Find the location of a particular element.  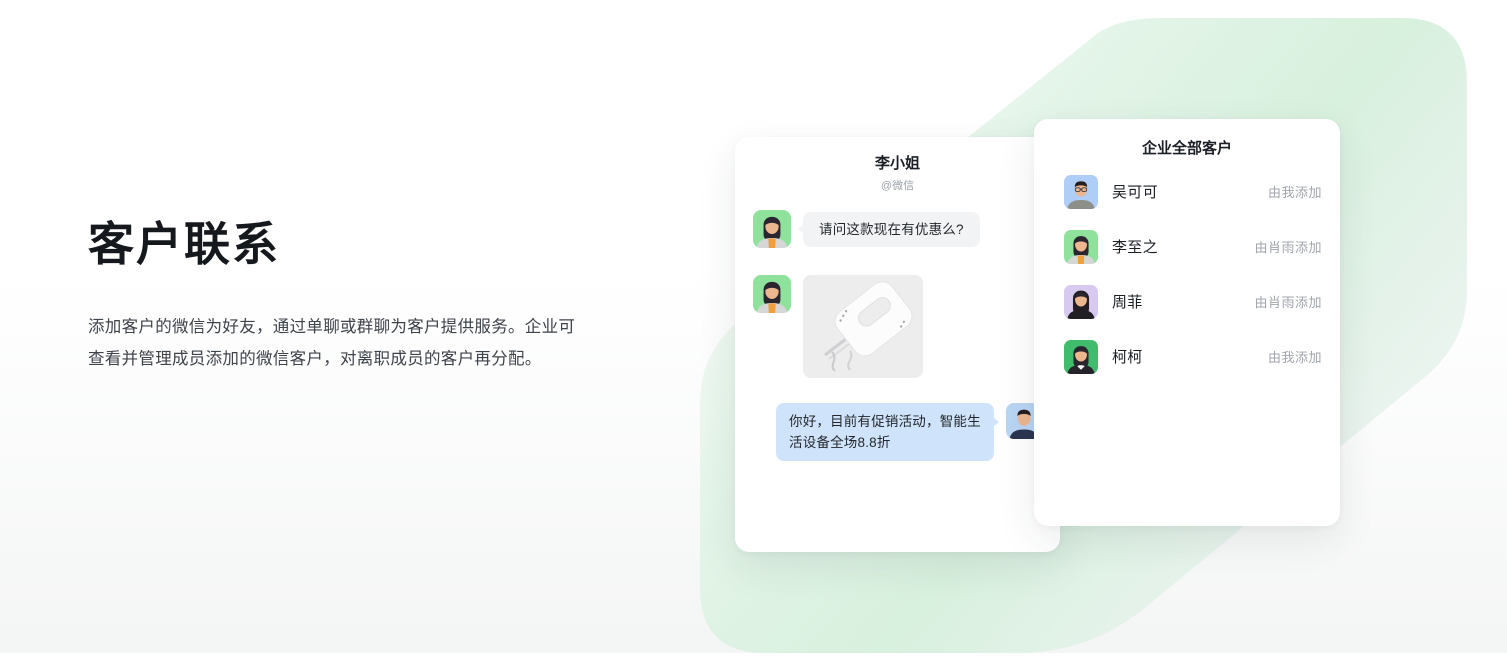

customer-row: 李至之 由肖雨添加 is located at coordinates (1187, 246).